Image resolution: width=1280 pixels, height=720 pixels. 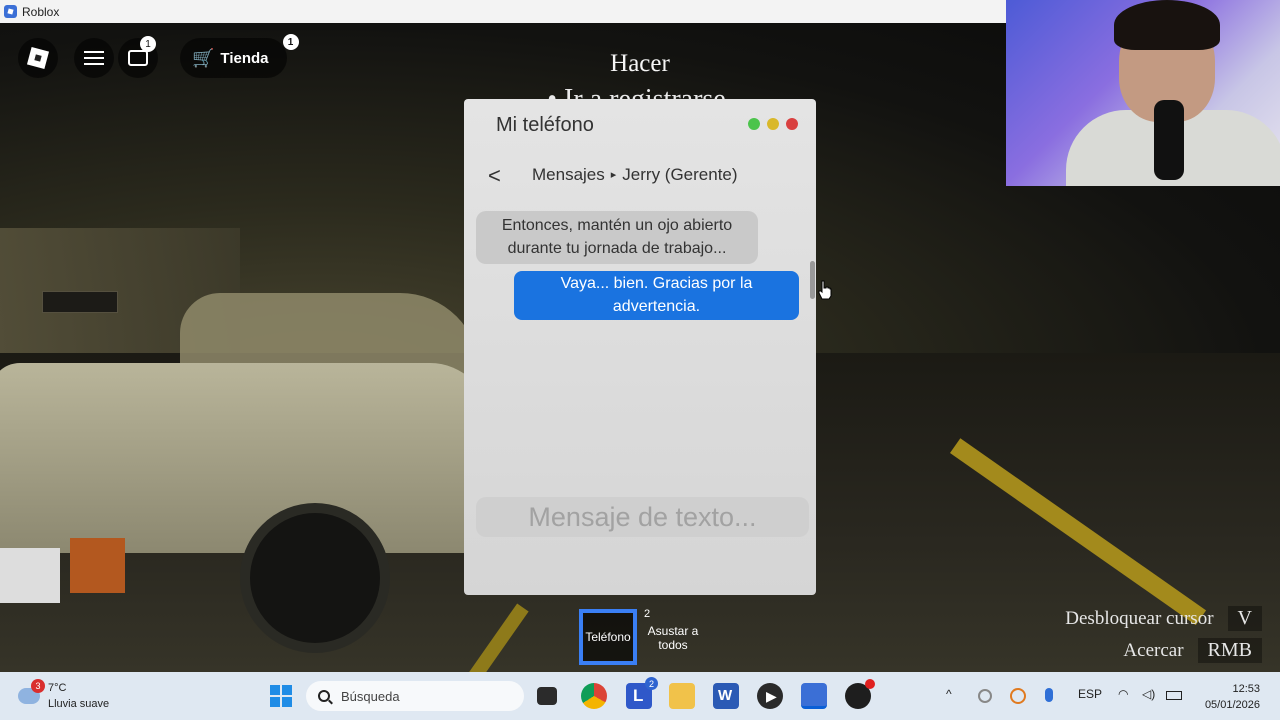 I want to click on chat-badge: 1, so click(x=148, y=44).